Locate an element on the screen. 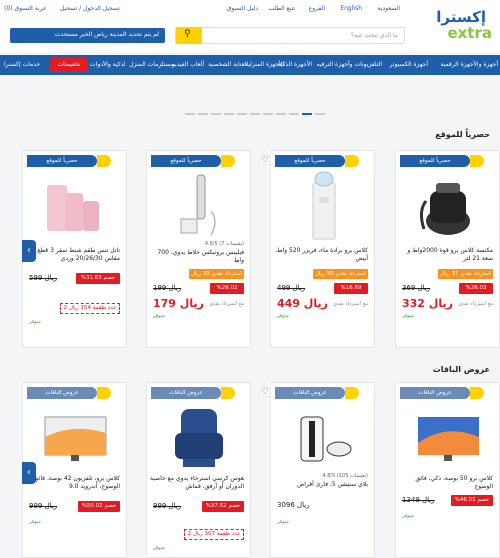 This screenshot has width=500, height=558. final-price: 332 ريال is located at coordinates (427, 303).